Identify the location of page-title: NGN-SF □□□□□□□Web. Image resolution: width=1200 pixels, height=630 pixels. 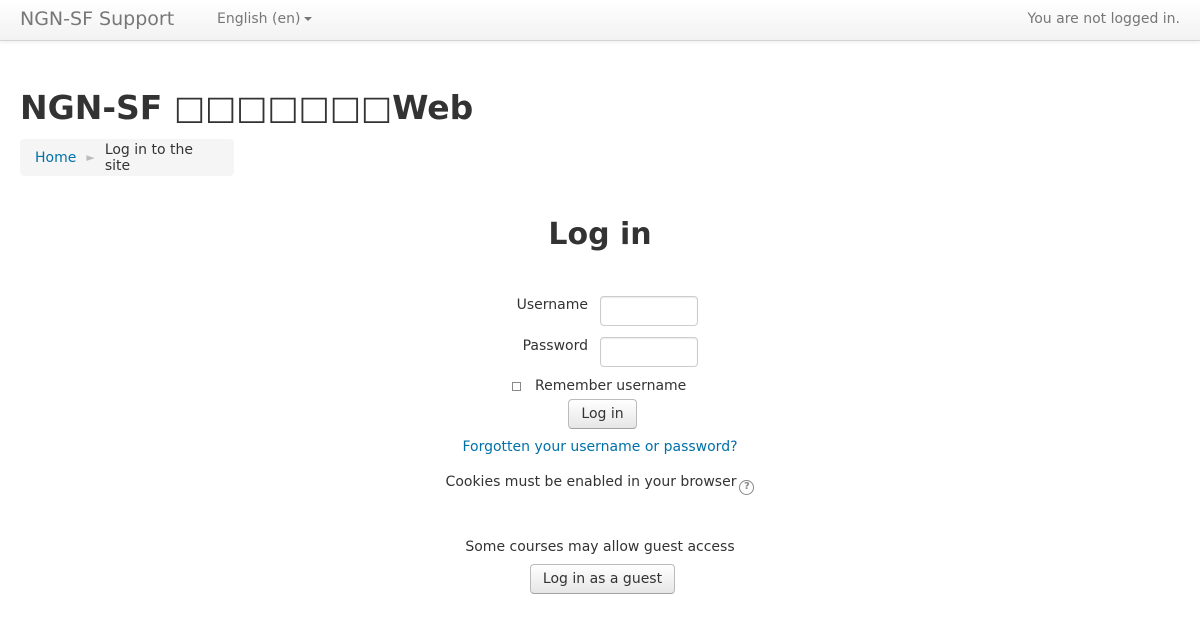
(247, 107).